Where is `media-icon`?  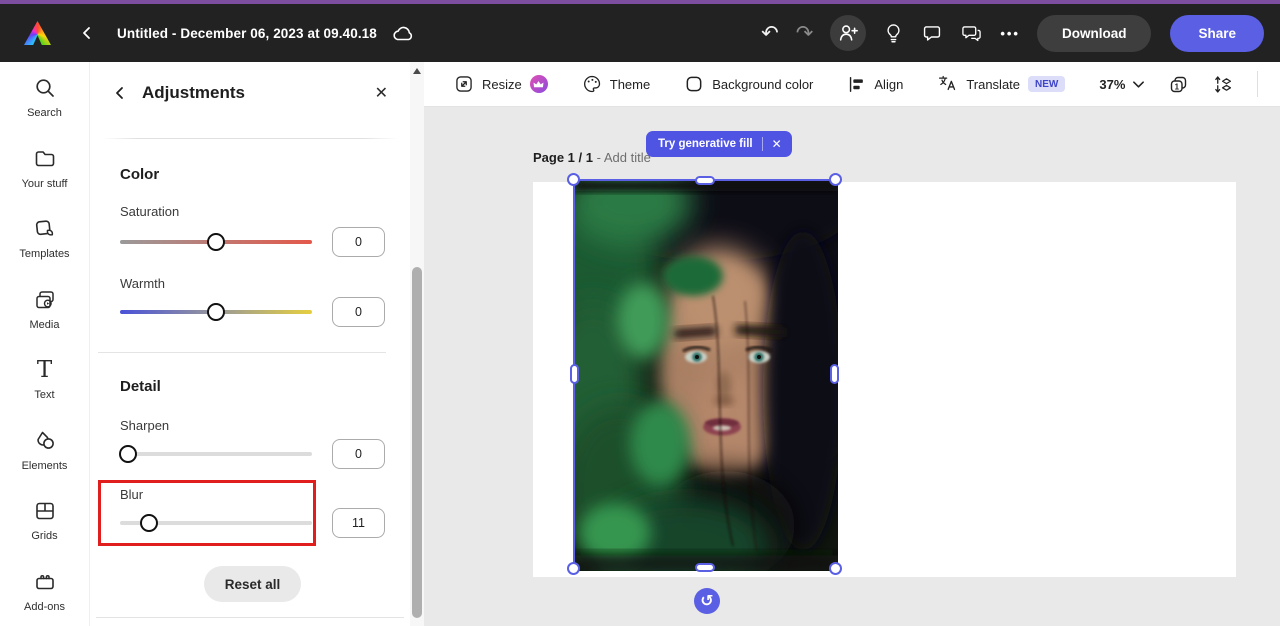
media-icon is located at coordinates (45, 300).